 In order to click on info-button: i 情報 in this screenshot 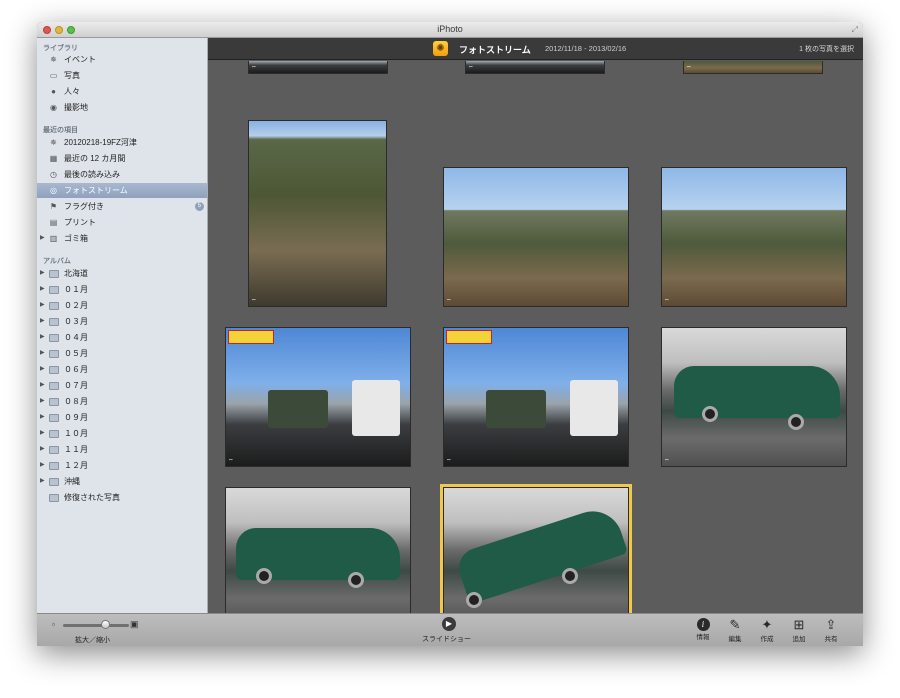, I will do `click(703, 631)`.